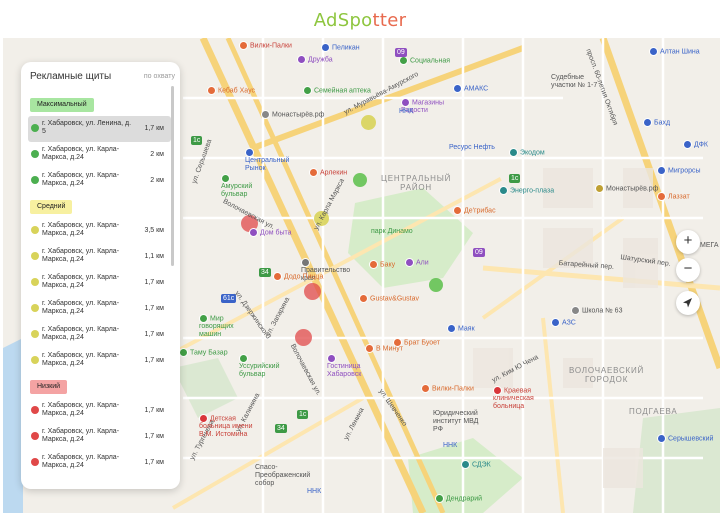 This screenshot has width=720, height=513. I want to click on poi-gostinica: Гостиница Хабаровск, so click(347, 366).